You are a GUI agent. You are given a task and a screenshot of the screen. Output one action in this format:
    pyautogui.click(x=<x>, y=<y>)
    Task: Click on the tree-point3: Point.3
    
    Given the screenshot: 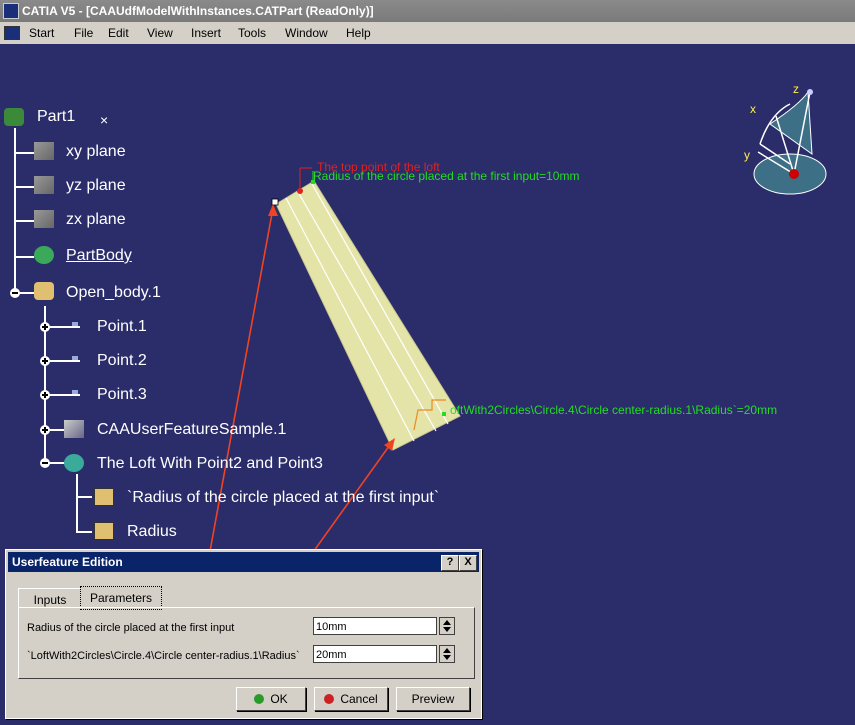 What is the action you would take?
    pyautogui.click(x=122, y=395)
    